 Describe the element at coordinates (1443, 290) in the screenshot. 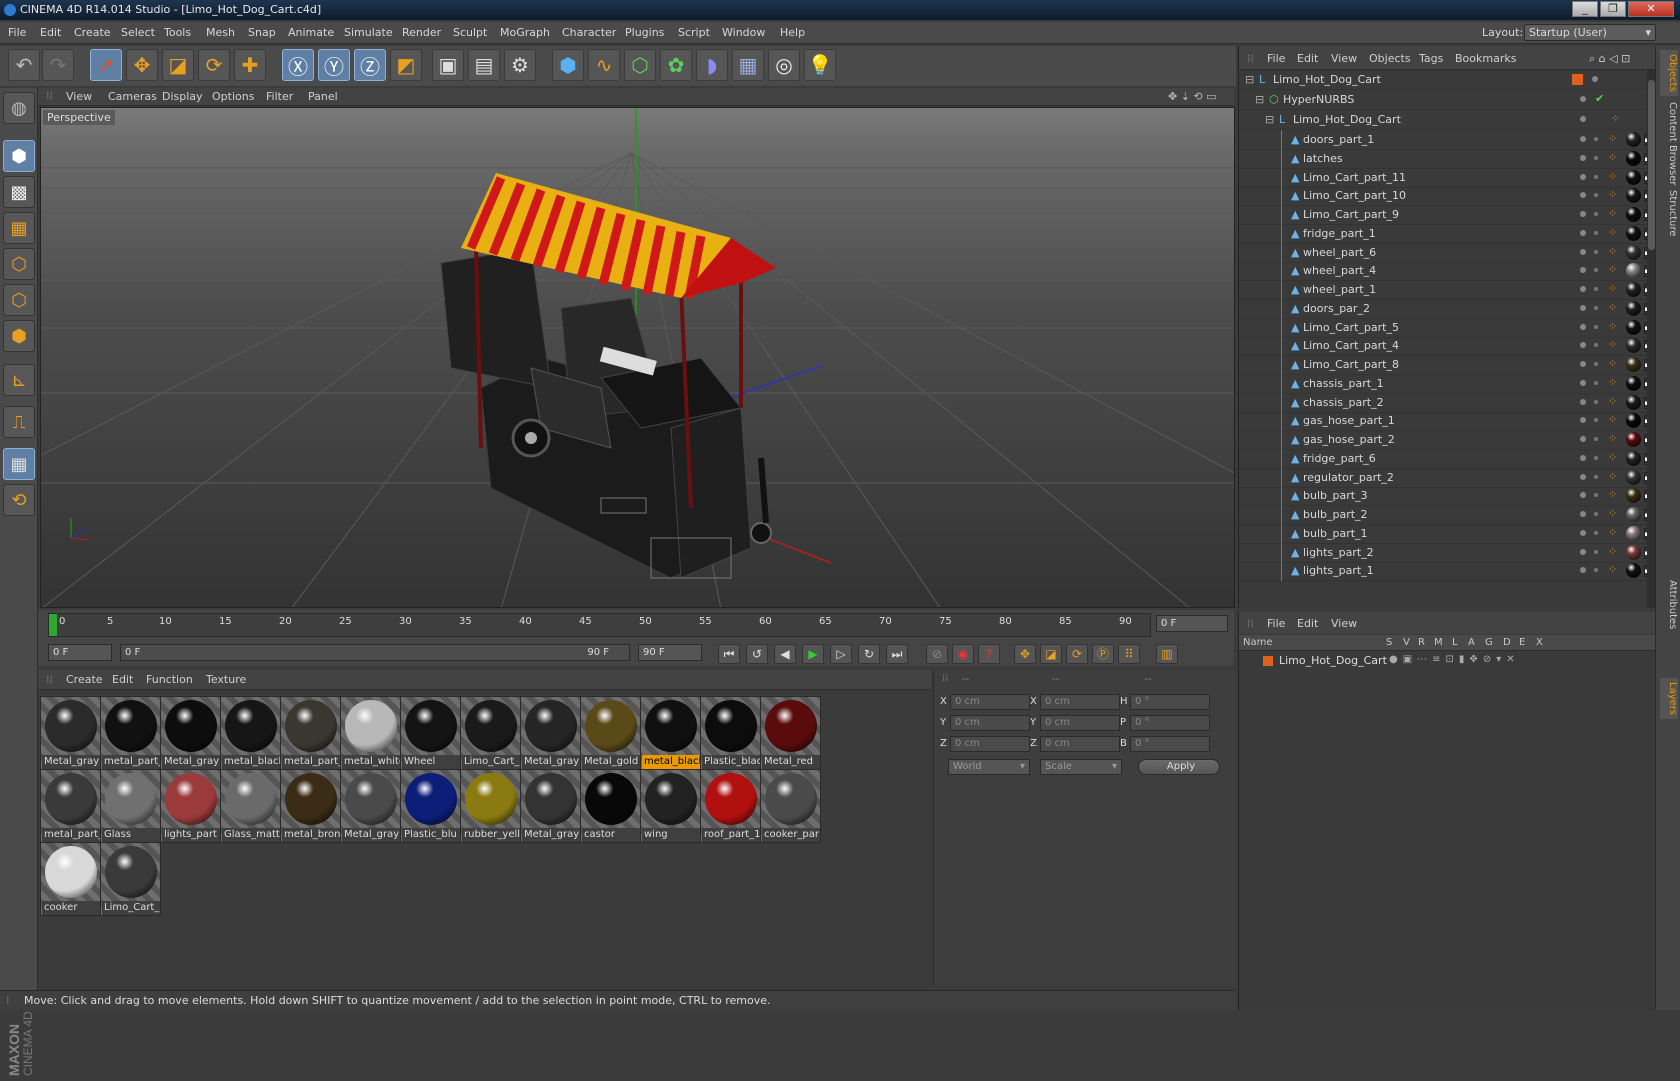

I see `object-row: ▲ wheel_part_1 ⁘` at that location.